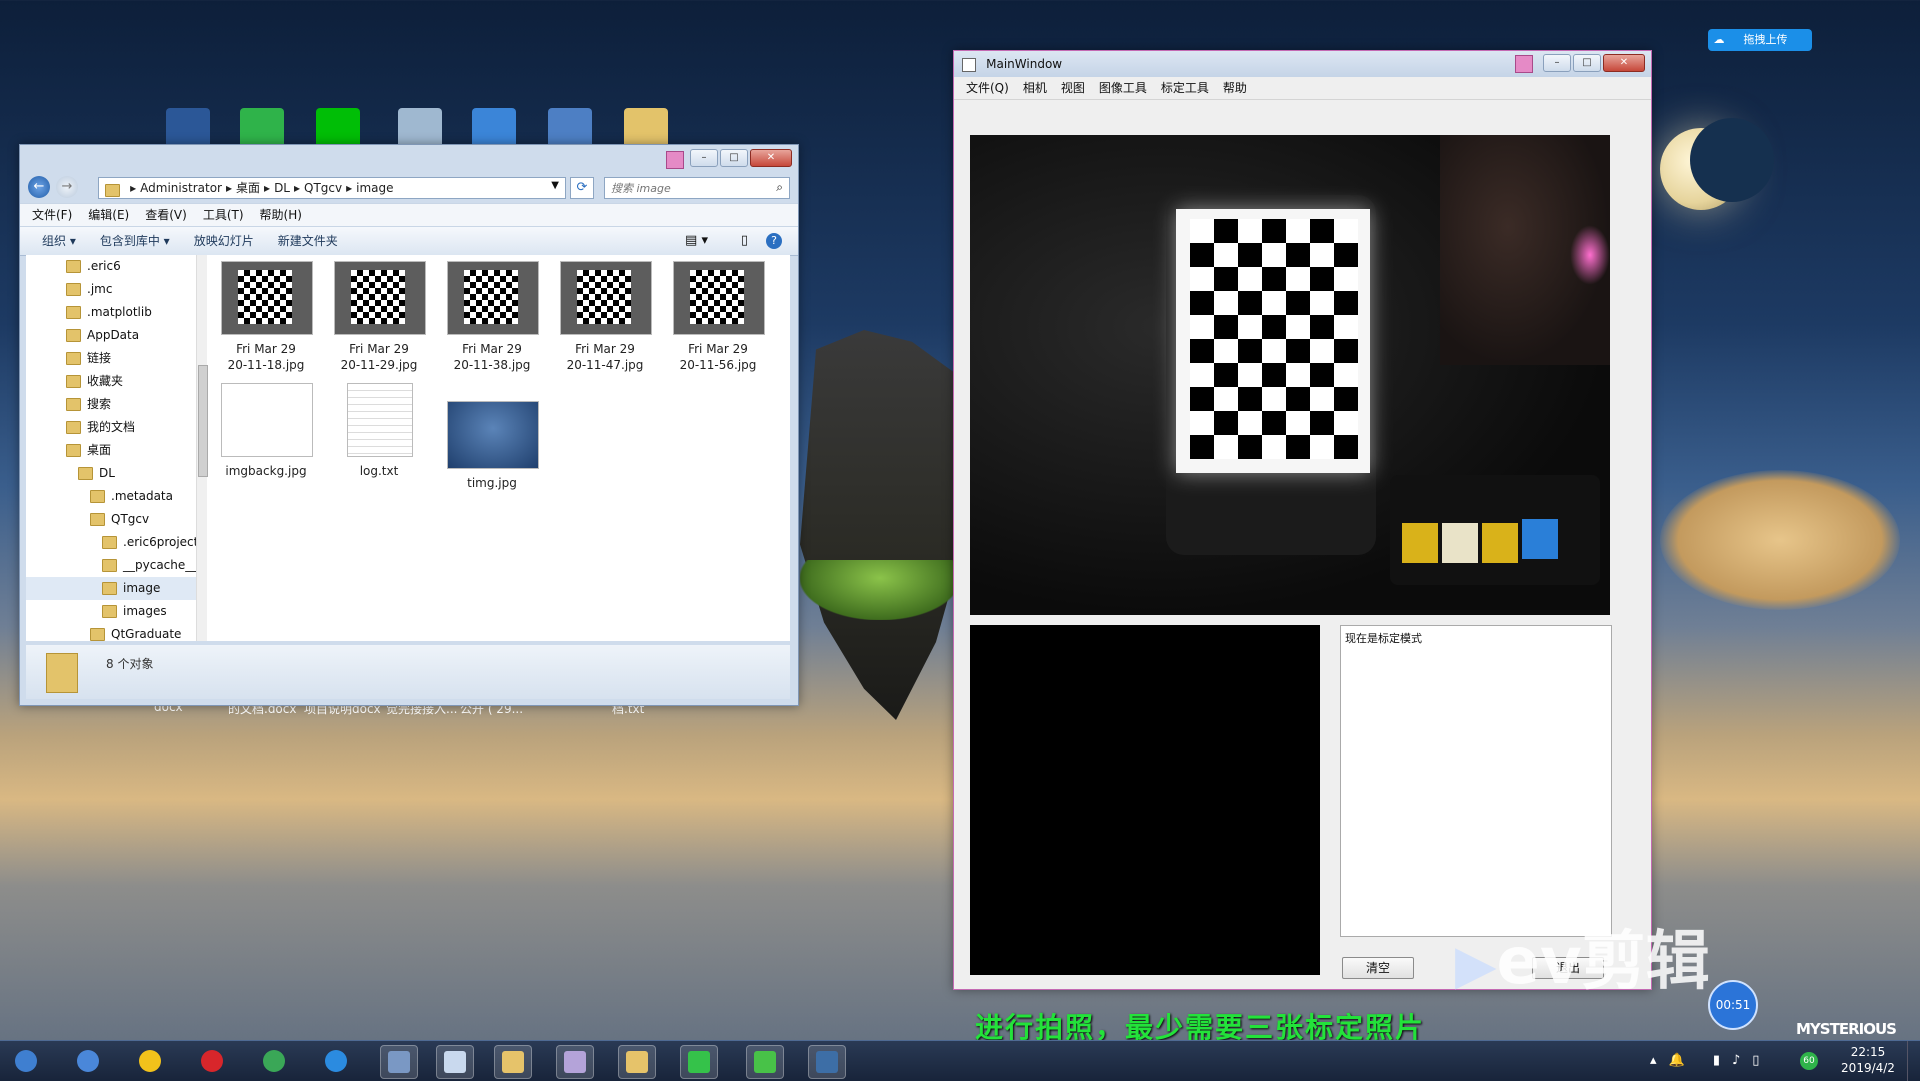 The height and width of the screenshot is (1081, 1920). What do you see at coordinates (420, 128) in the screenshot?
I see `recycle-bin-icon` at bounding box center [420, 128].